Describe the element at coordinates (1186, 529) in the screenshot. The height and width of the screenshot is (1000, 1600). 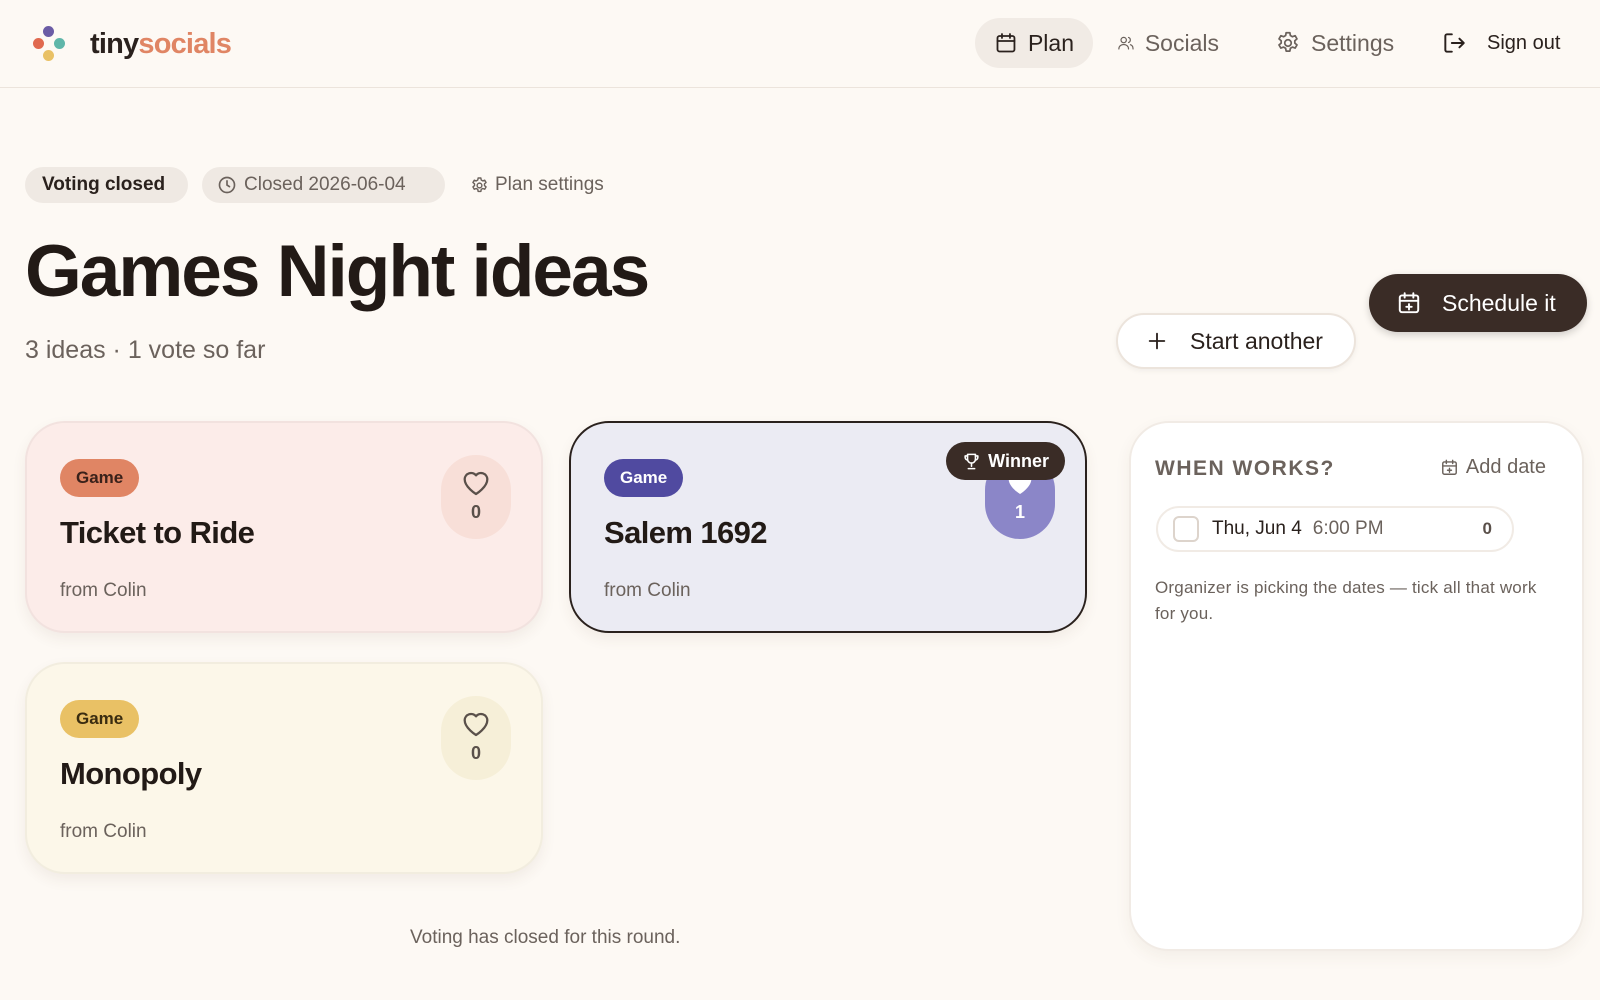
I see `date-checkbox` at that location.